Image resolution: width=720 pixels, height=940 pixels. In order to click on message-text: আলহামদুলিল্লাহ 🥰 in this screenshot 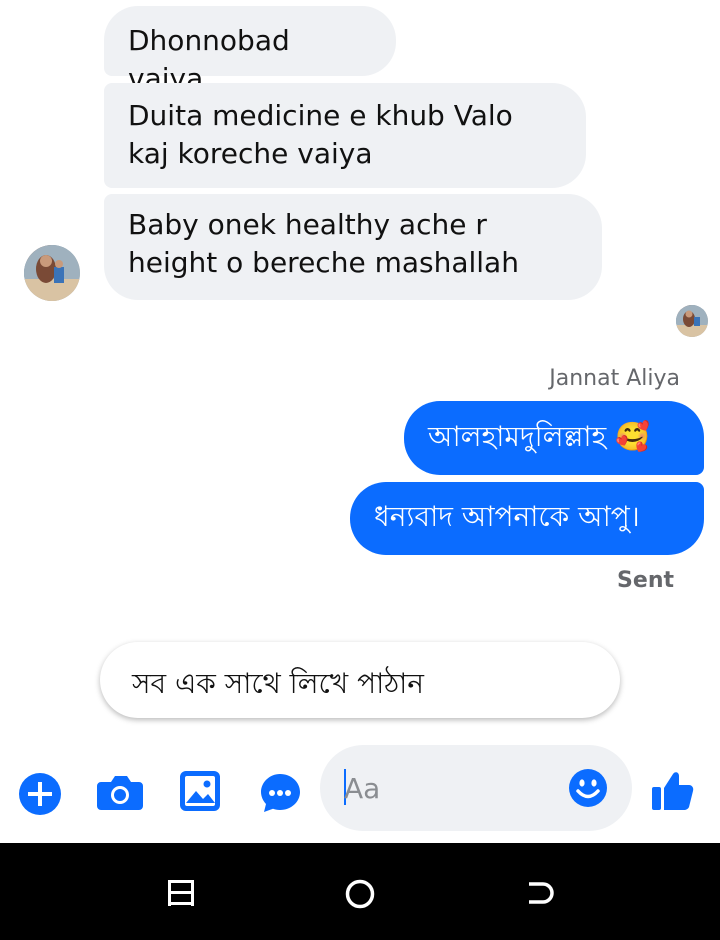, I will do `click(539, 436)`.